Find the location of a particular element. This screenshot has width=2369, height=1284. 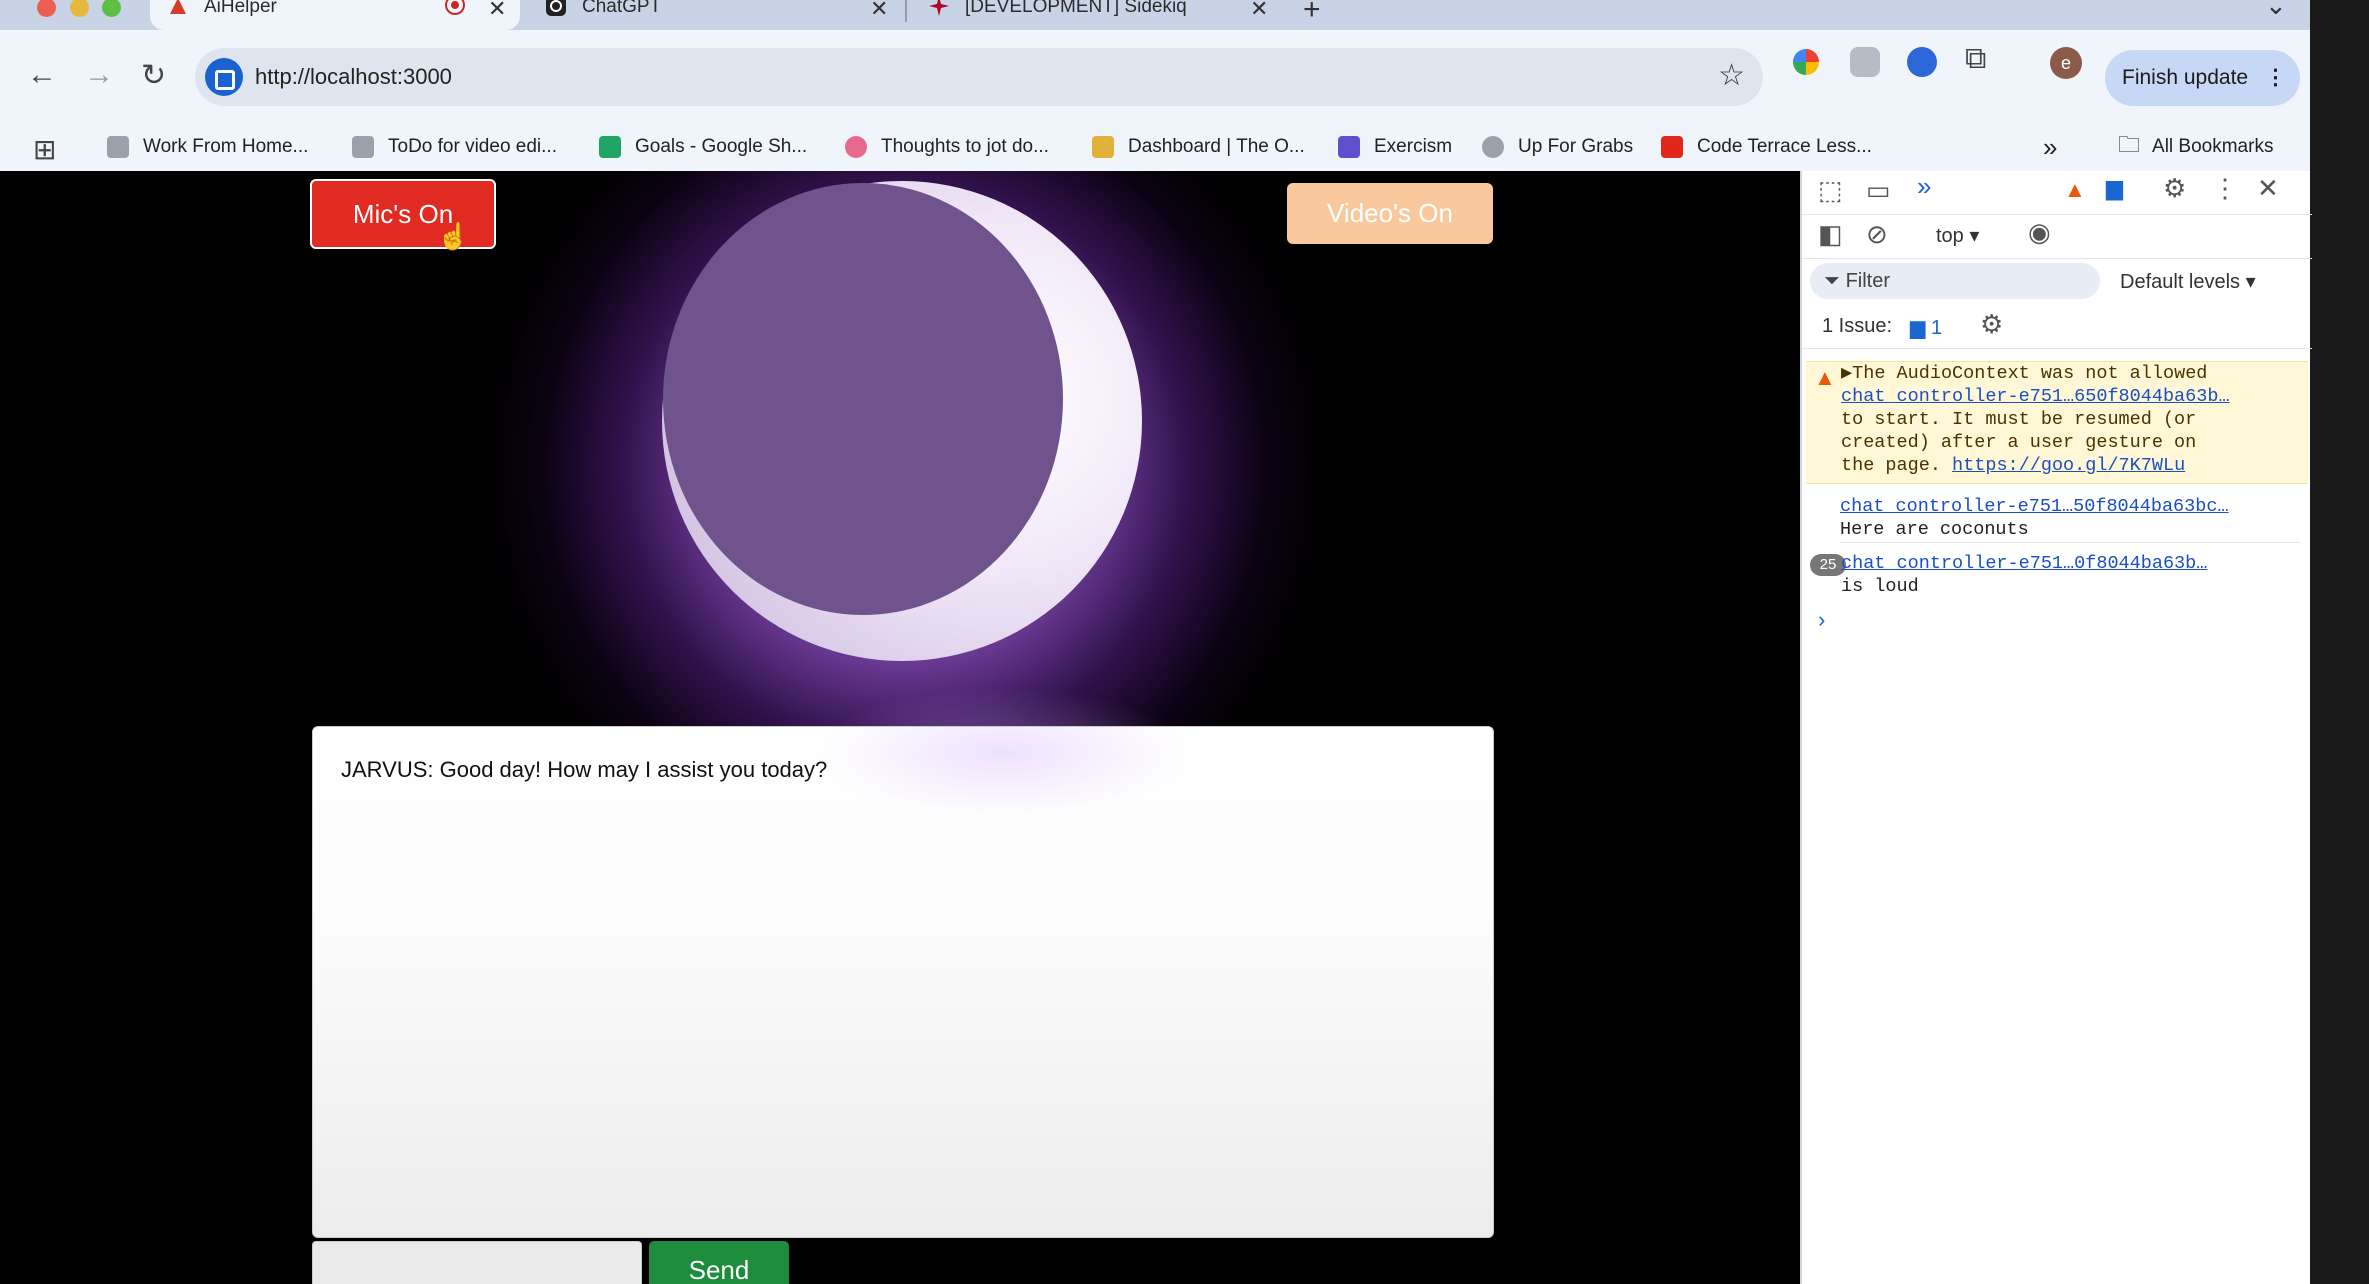

extensions-puzzle-icon: ⧉ is located at coordinates (1975, 59).